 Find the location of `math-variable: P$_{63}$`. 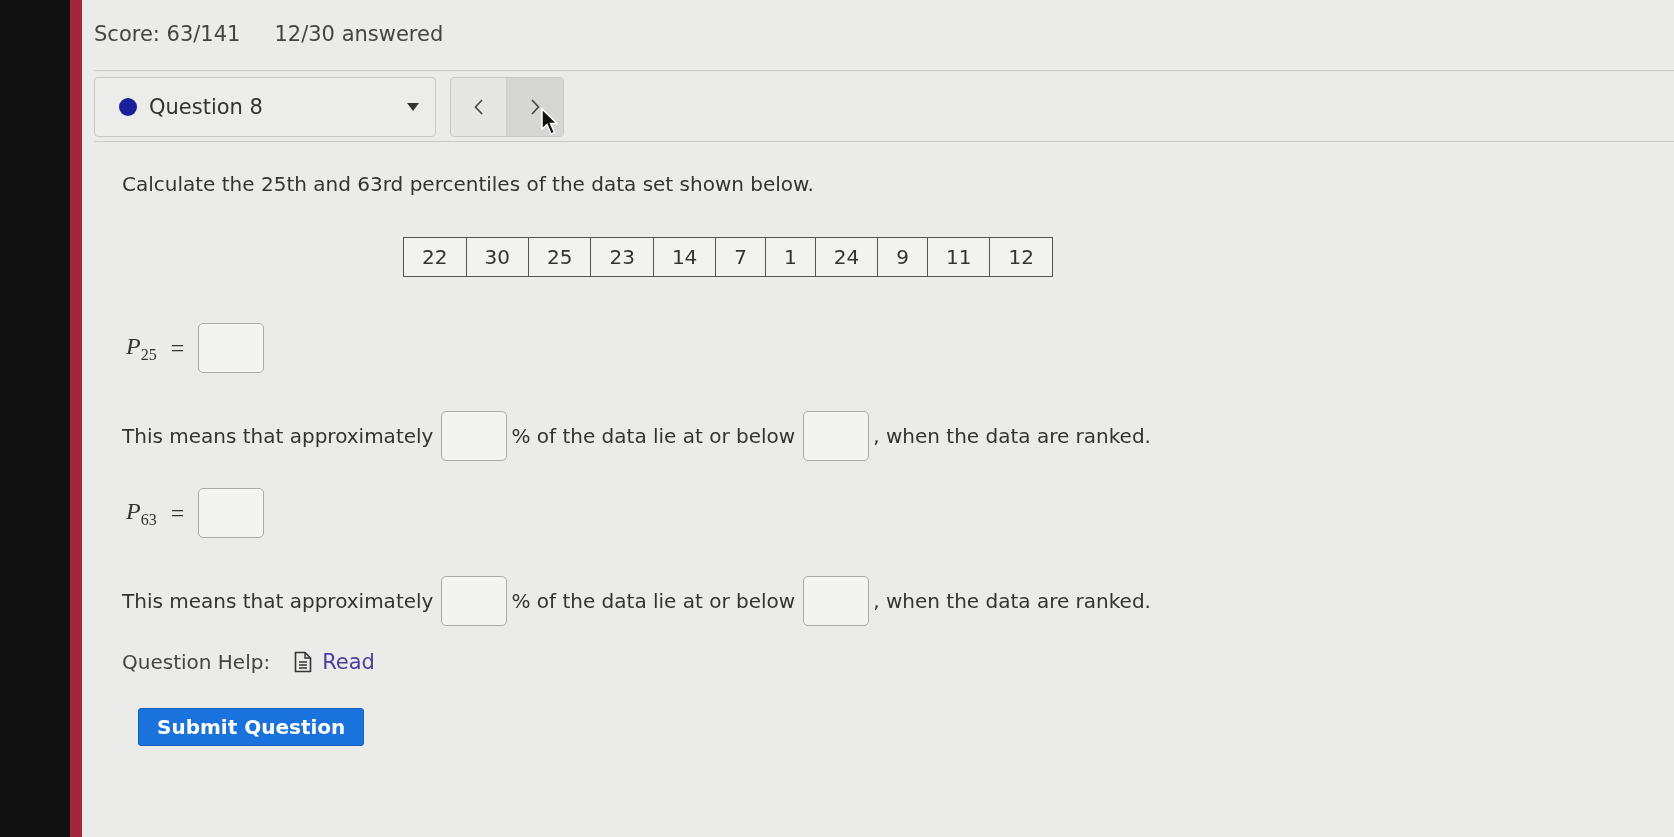

math-variable: P$_{63}$ is located at coordinates (141, 513).